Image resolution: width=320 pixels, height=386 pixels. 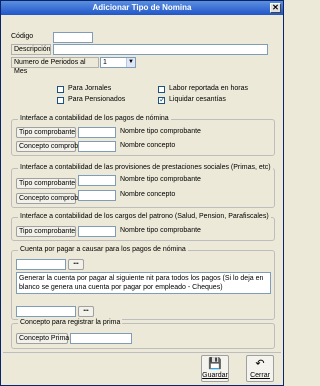 I want to click on nit-input, so click(x=46, y=311).